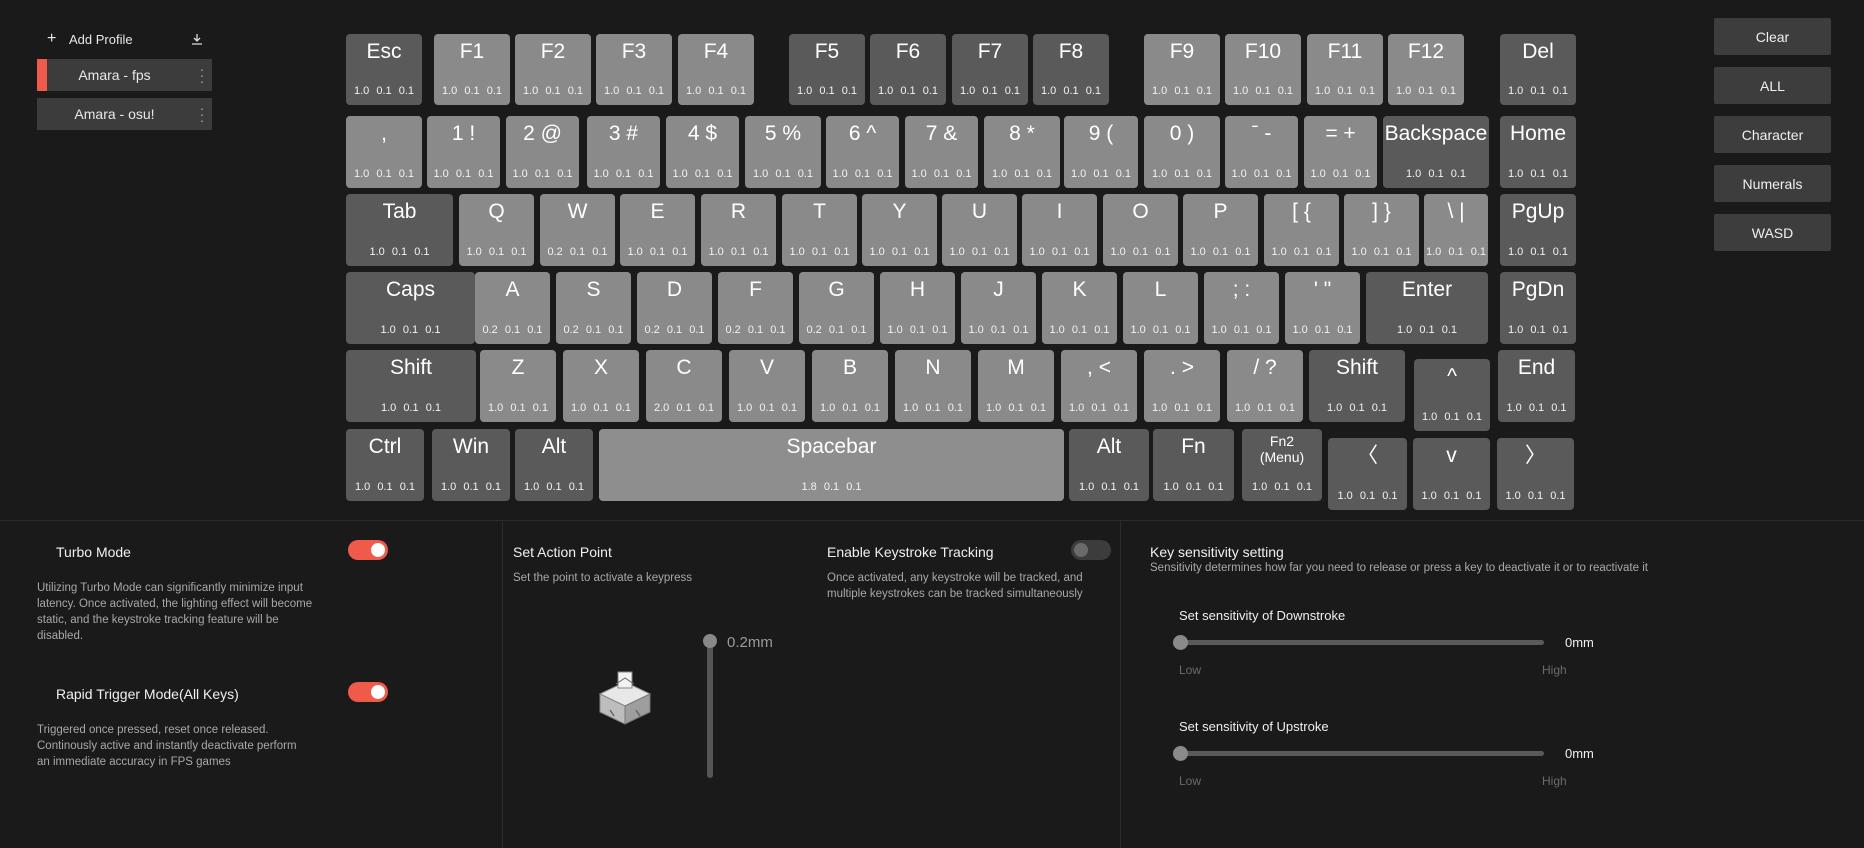 The image size is (1864, 848). What do you see at coordinates (1772, 85) in the screenshot?
I see `select-all-button: ALL` at bounding box center [1772, 85].